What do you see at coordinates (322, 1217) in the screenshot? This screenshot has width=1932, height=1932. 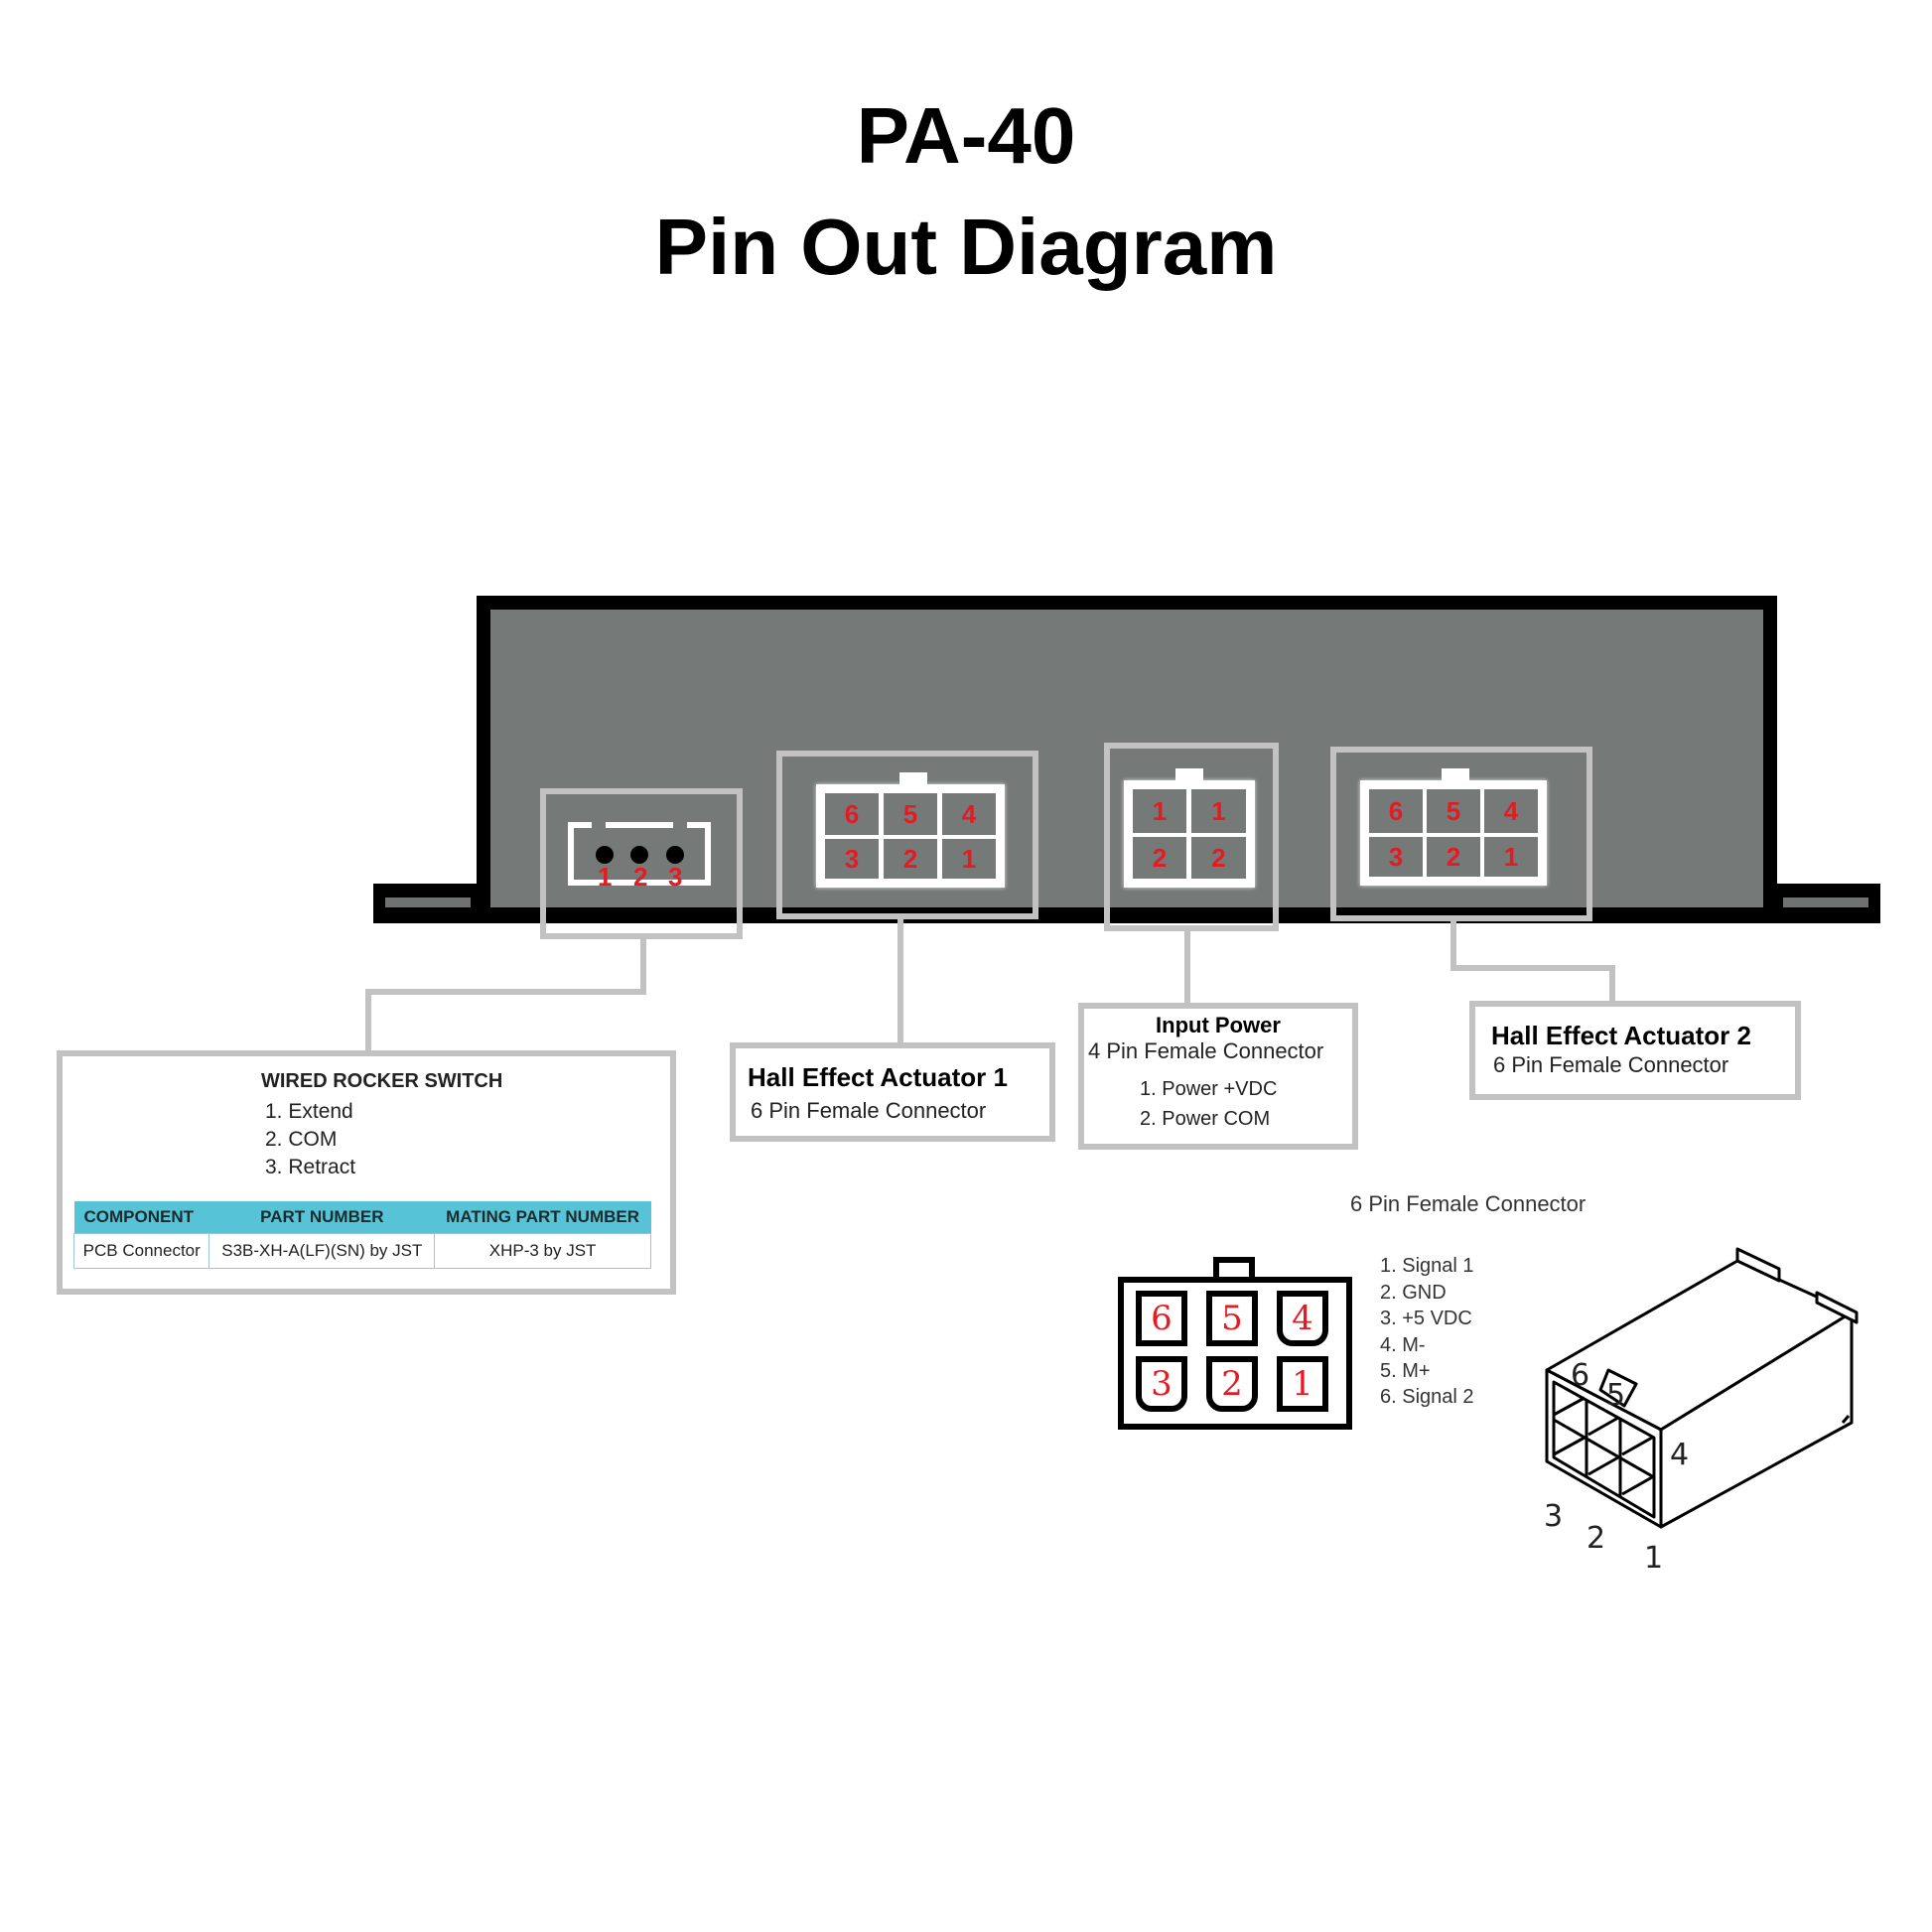 I see `table-header-cell: PART NUMBER` at bounding box center [322, 1217].